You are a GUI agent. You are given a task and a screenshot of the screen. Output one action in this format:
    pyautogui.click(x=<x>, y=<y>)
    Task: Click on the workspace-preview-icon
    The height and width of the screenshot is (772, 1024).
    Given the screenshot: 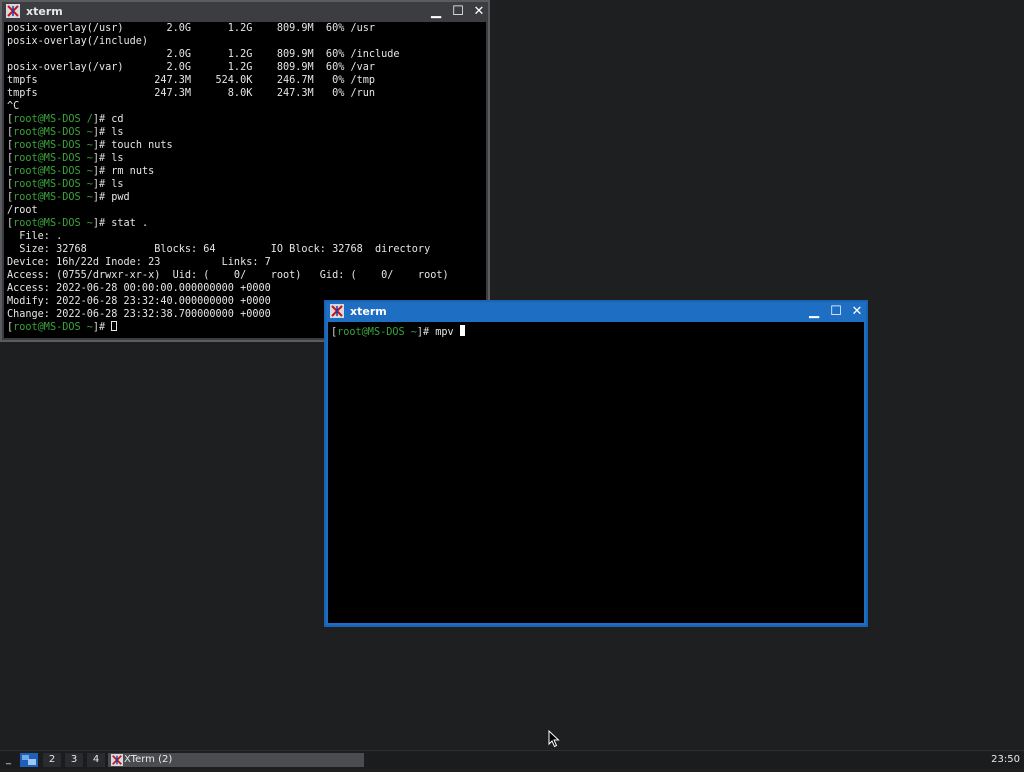 What is the action you would take?
    pyautogui.click(x=29, y=760)
    